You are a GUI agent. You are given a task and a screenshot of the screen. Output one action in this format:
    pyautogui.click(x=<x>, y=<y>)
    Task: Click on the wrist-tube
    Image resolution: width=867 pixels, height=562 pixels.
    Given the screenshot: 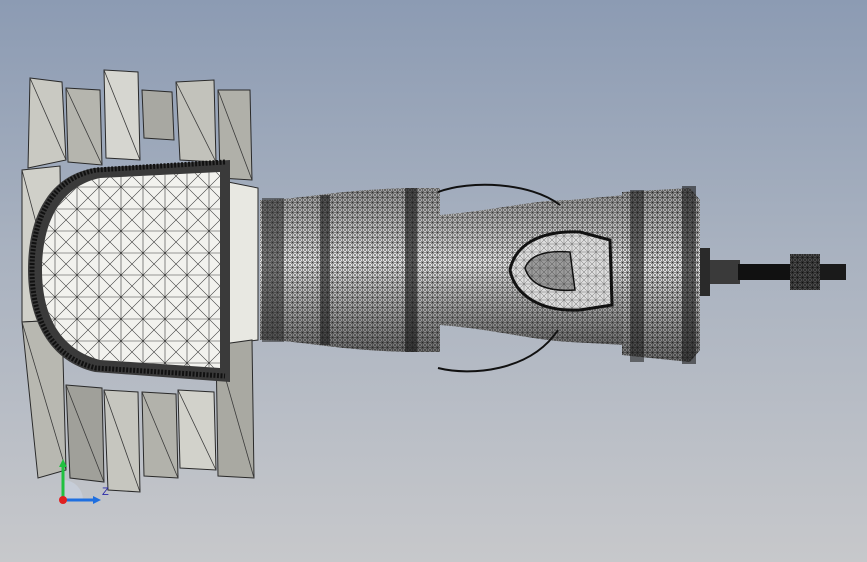 What is the action you would take?
    pyautogui.click(x=350, y=270)
    